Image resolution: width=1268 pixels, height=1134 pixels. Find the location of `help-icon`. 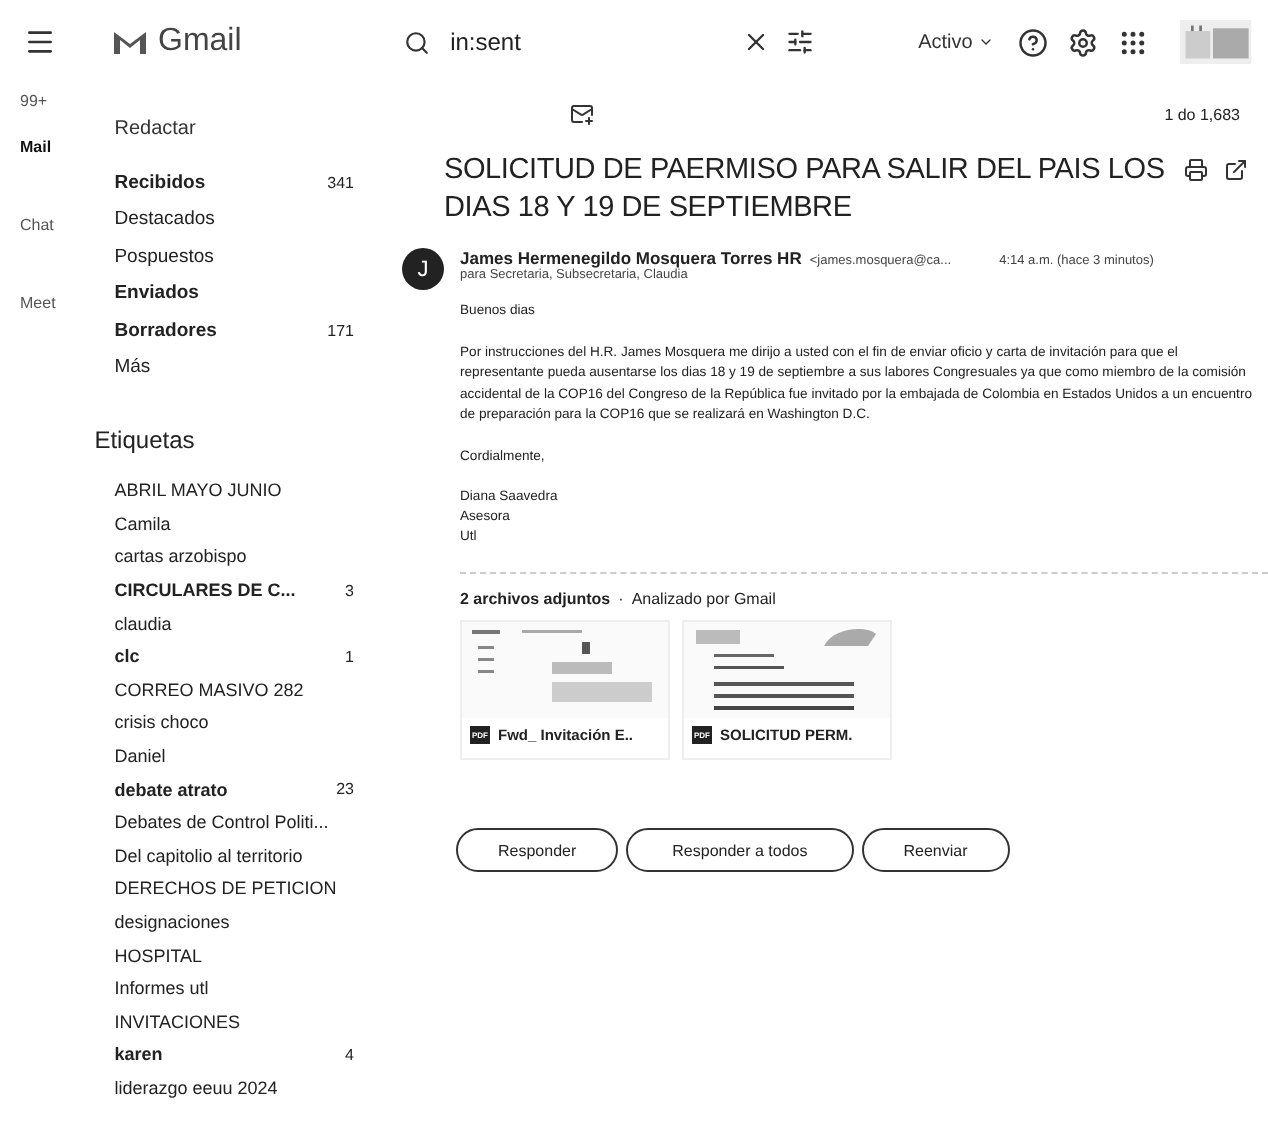

help-icon is located at coordinates (1033, 42).